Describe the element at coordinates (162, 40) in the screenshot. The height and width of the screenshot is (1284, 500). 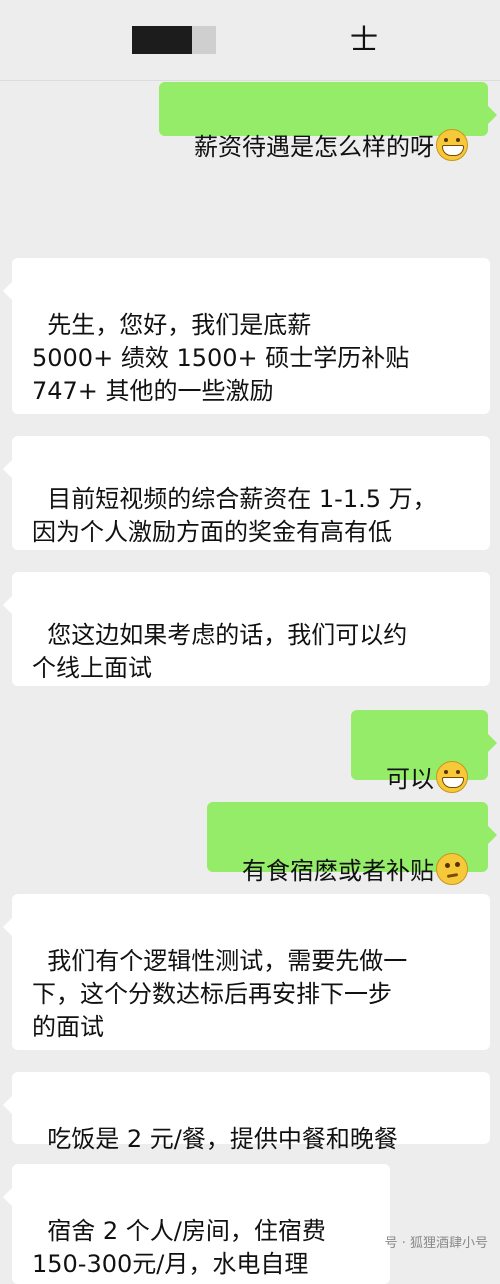
I see `redacted-name-block` at that location.